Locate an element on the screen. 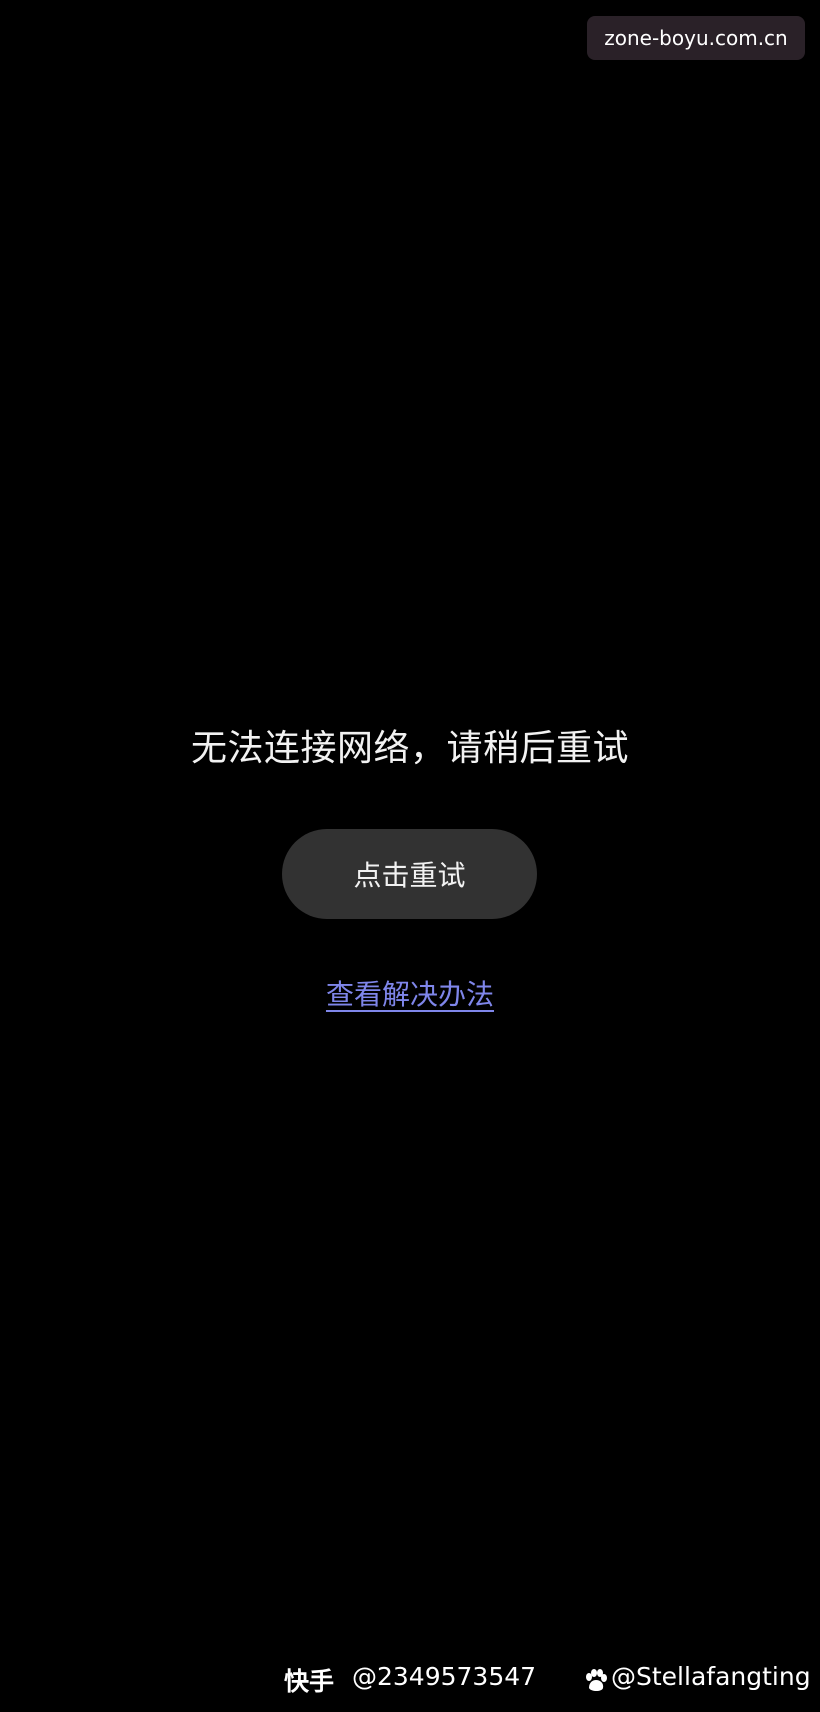 This screenshot has width=820, height=1712. site-watermark: zone-boyu.com.cn is located at coordinates (696, 38).